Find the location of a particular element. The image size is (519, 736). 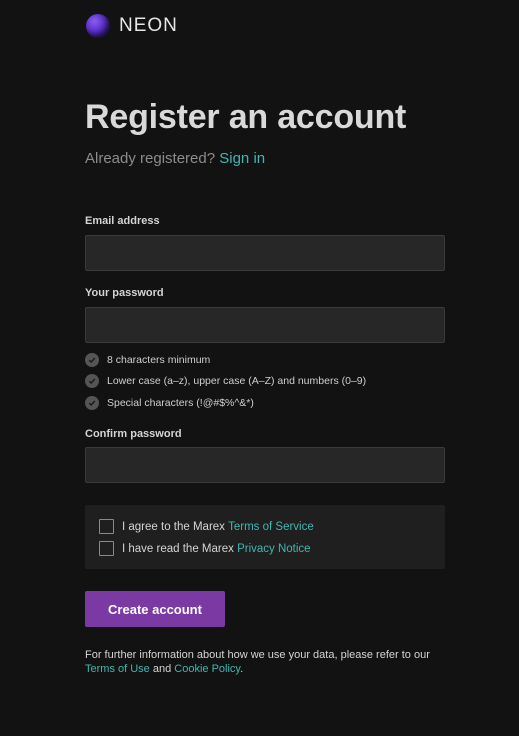

terms-prefix-text: I agree to the Marex is located at coordinates (173, 526).